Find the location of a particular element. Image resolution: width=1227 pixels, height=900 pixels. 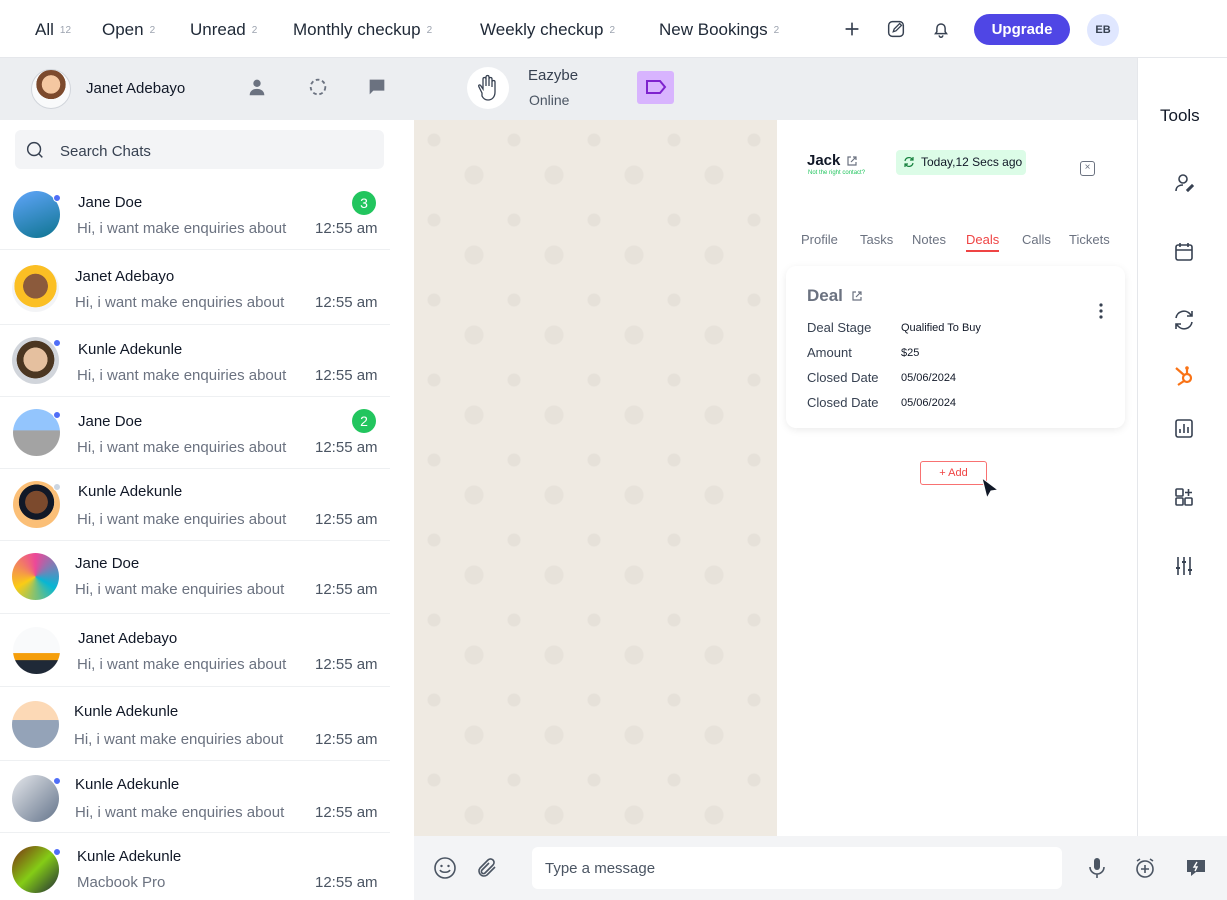

search-icon is located at coordinates (34, 149).